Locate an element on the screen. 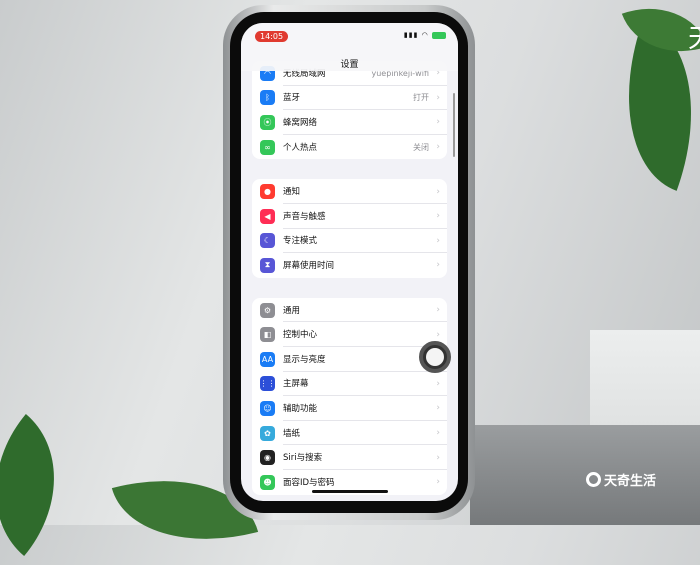 The image size is (700, 565). settings-row-value: 打开 is located at coordinates (421, 98).